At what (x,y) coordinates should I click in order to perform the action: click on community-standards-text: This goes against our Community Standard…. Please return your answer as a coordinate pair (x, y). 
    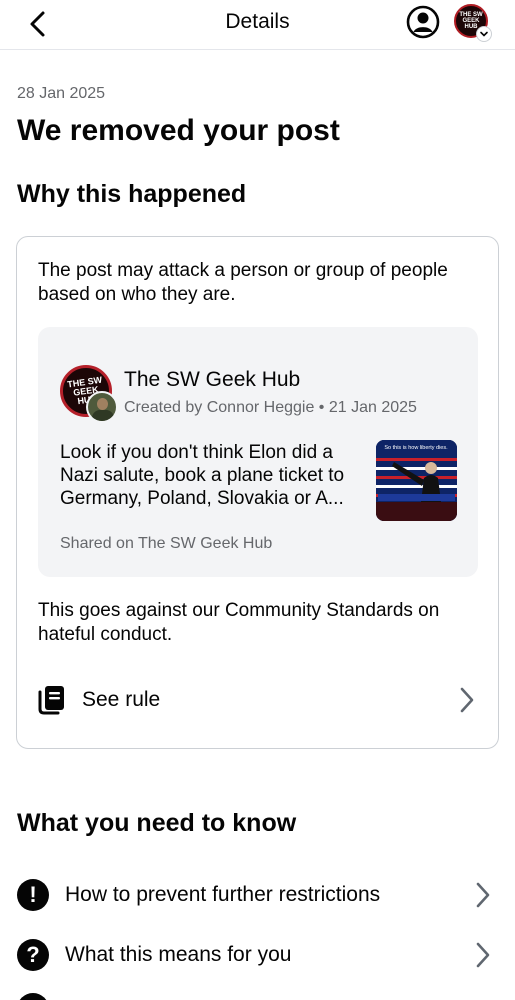
    Looking at the image, I should click on (239, 622).